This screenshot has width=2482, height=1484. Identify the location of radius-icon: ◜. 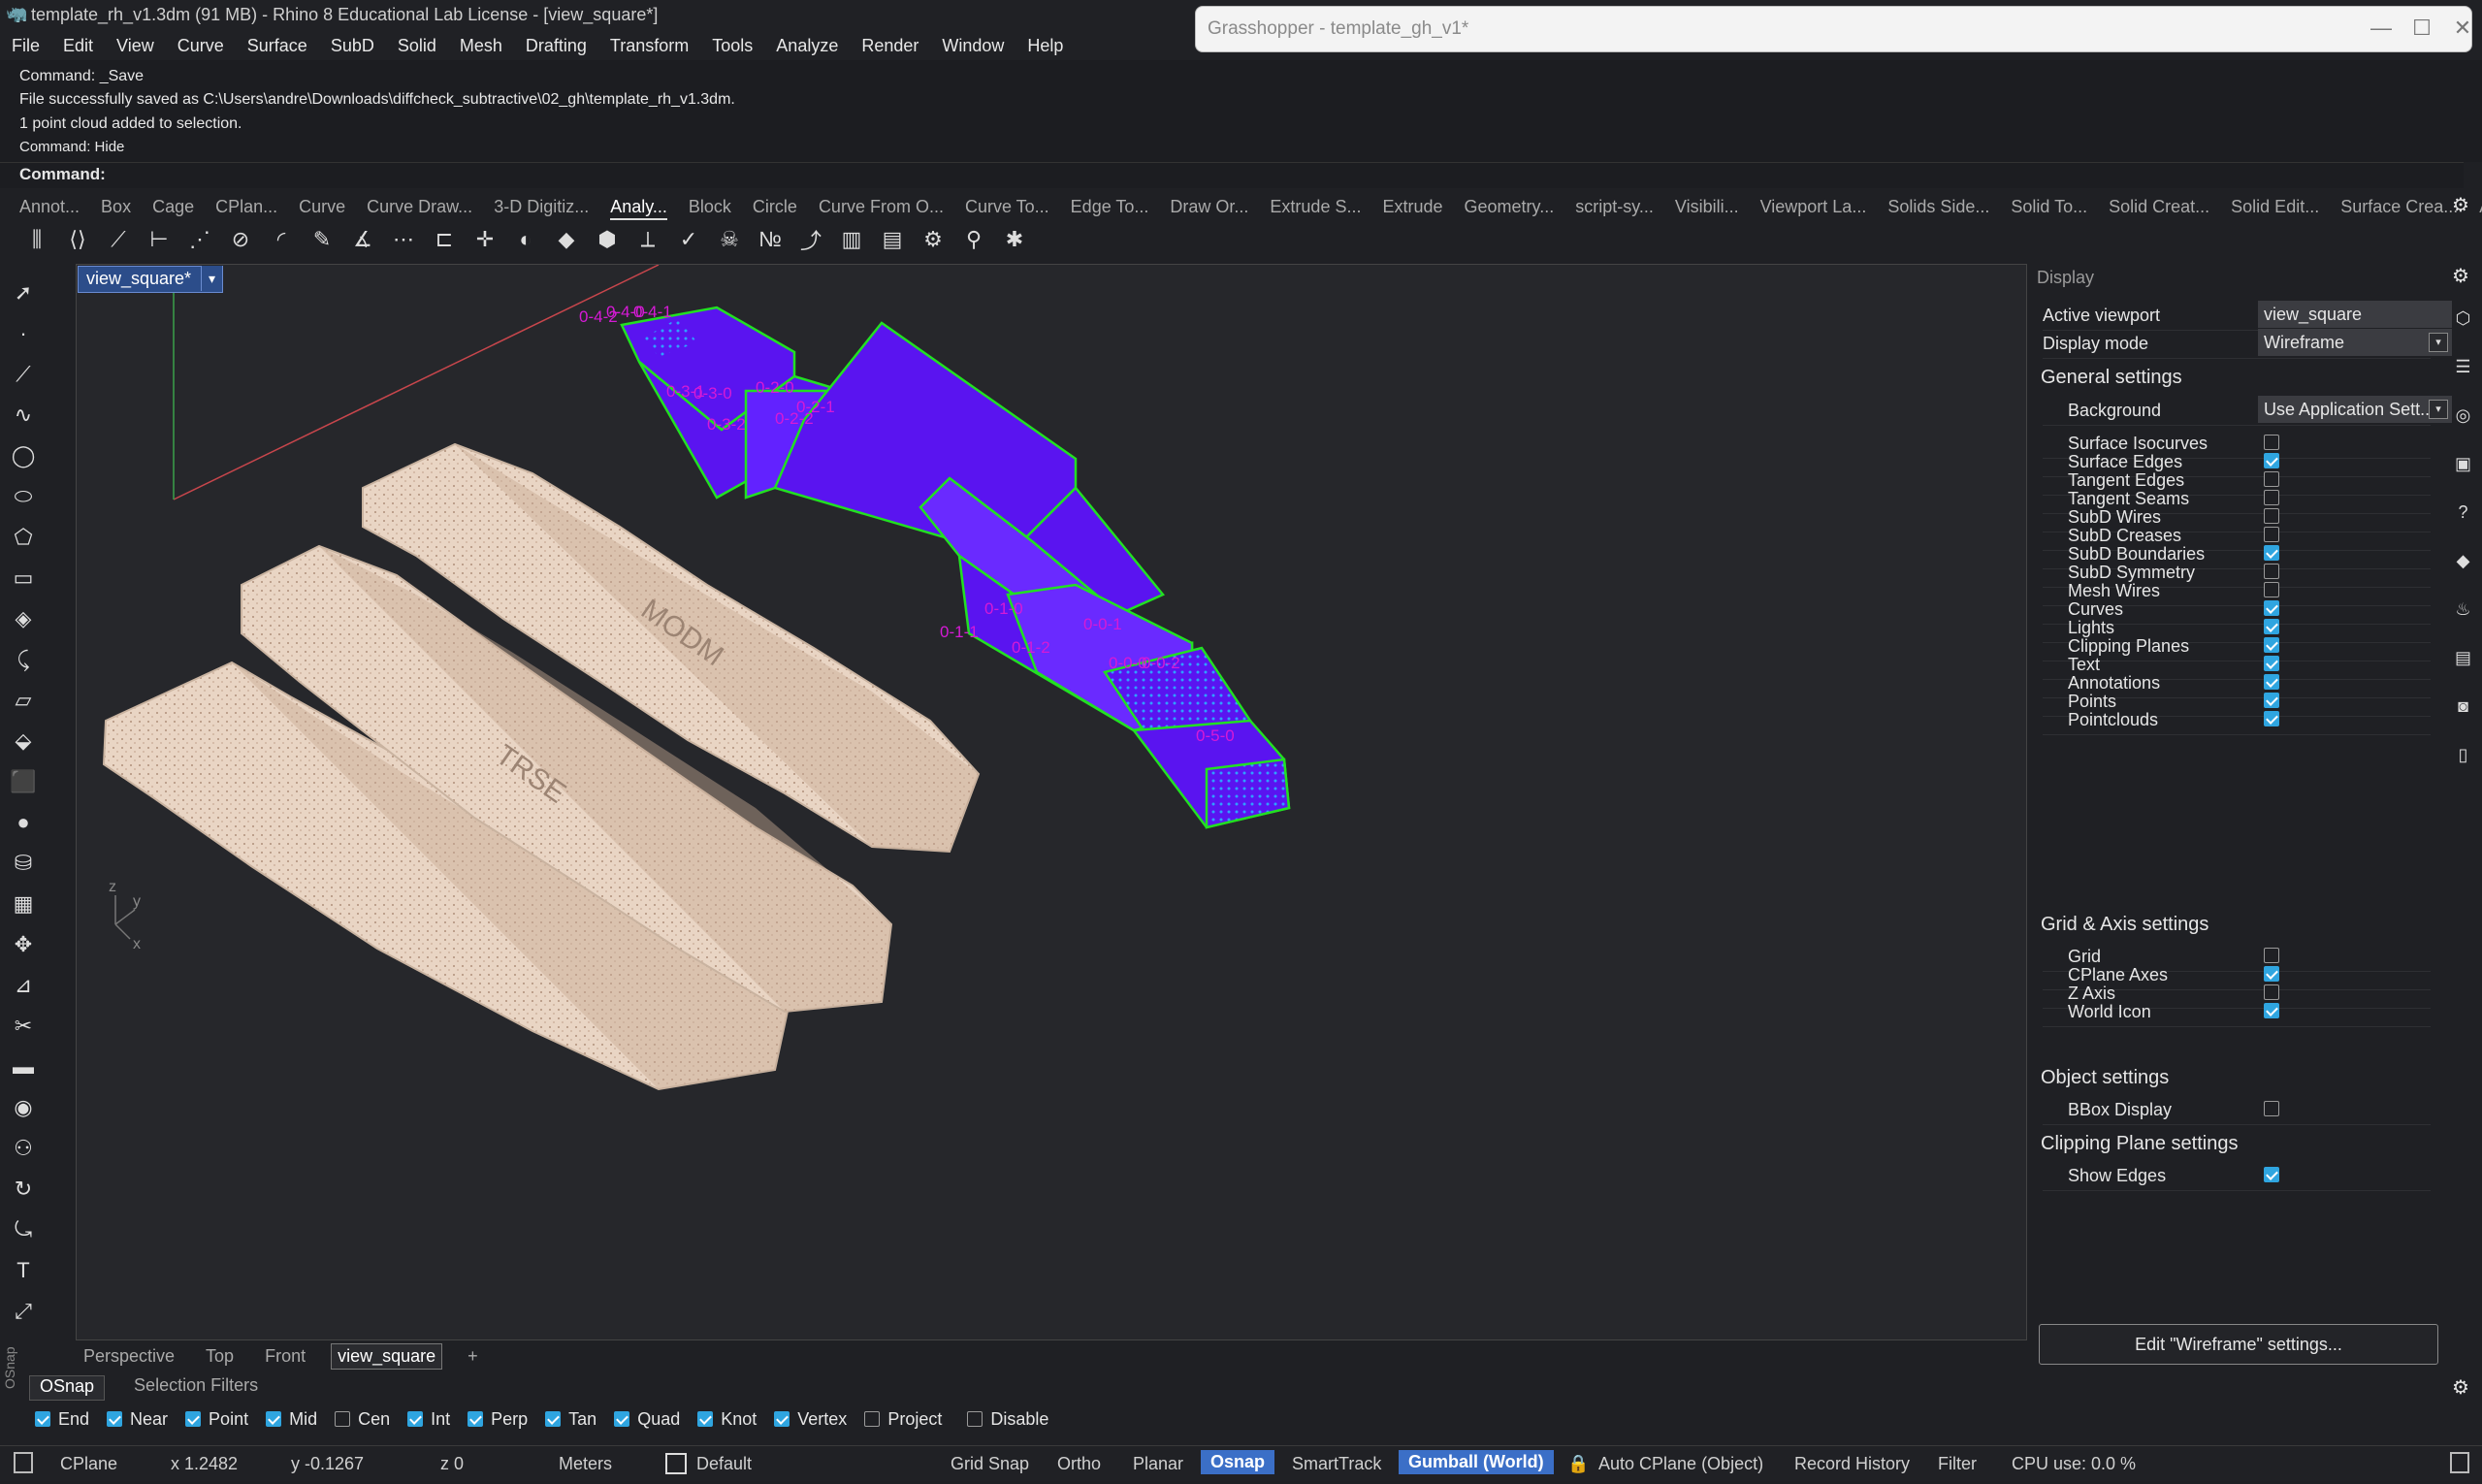
(281, 239).